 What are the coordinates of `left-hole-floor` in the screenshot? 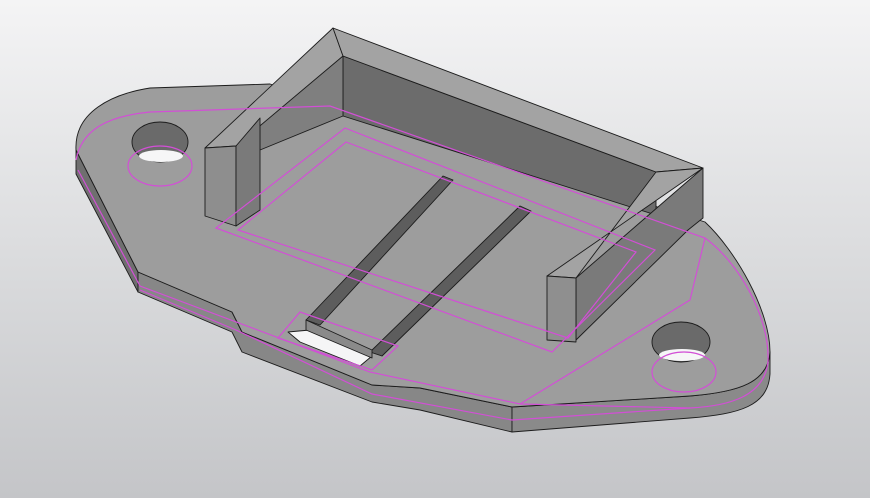 It's located at (161, 156).